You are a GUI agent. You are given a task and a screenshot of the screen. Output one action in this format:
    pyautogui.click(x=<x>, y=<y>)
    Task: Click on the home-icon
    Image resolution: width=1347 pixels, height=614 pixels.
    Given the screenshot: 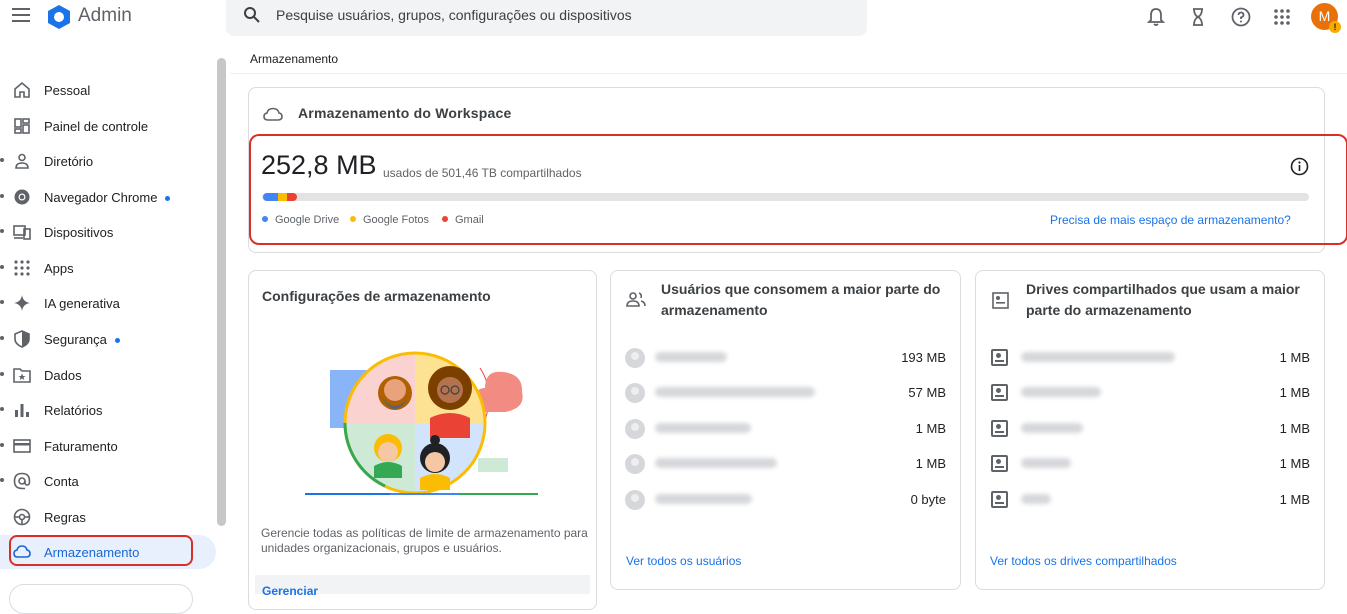 What is the action you would take?
    pyautogui.click(x=22, y=89)
    